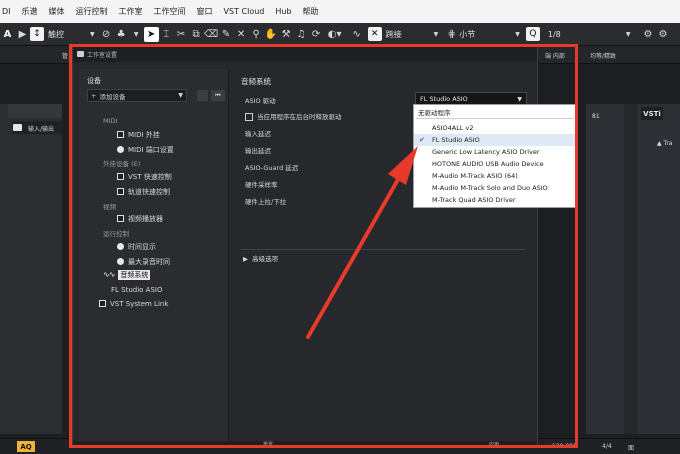 The width and height of the screenshot is (680, 454). Describe the element at coordinates (362, 242) in the screenshot. I see `annotation-arrow-icon` at that location.